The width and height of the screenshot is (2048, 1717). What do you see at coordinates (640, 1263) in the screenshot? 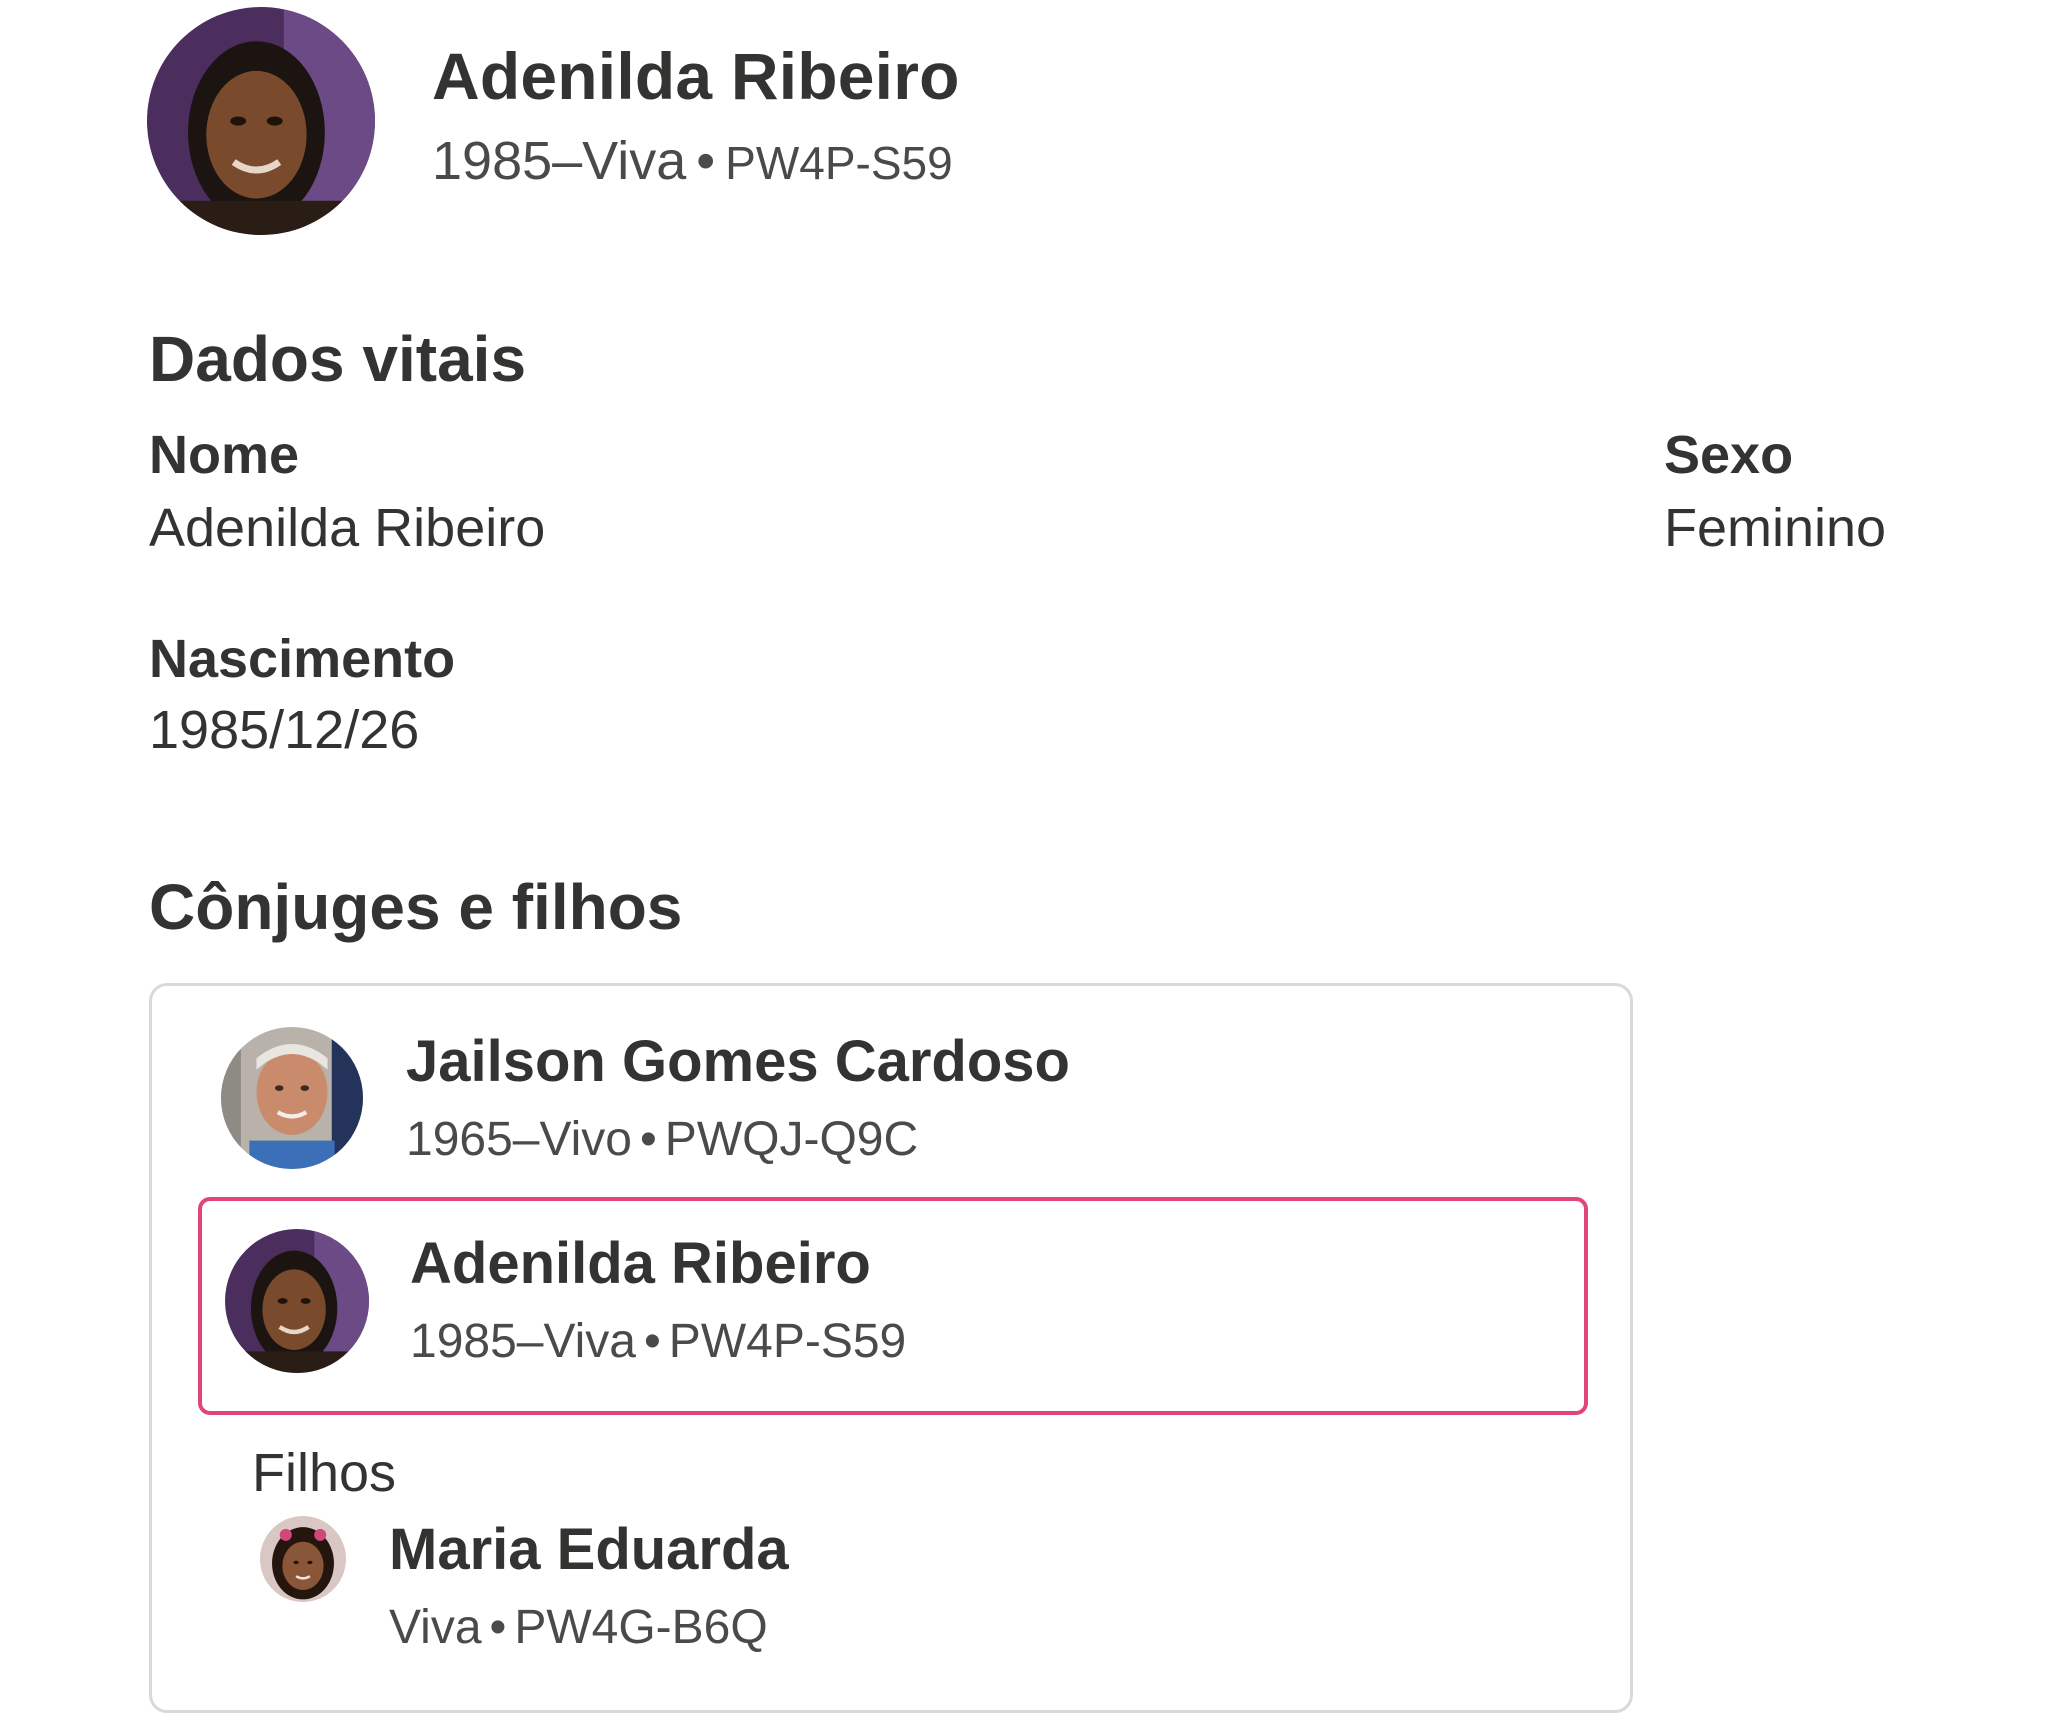
I see `self-name-link: Adenilda Ribeiro` at bounding box center [640, 1263].